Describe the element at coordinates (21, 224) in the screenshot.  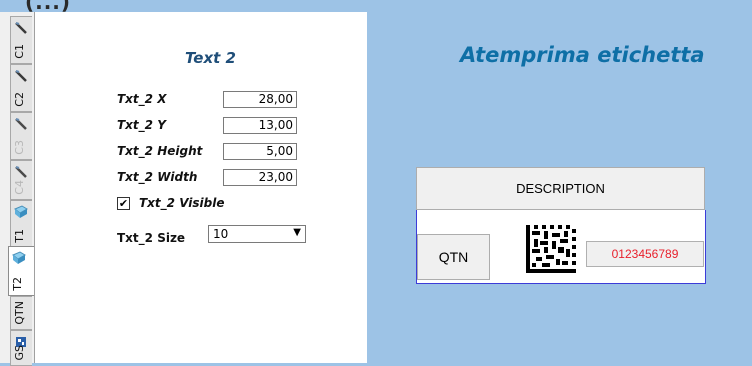
I see `tab-t1: T1` at that location.